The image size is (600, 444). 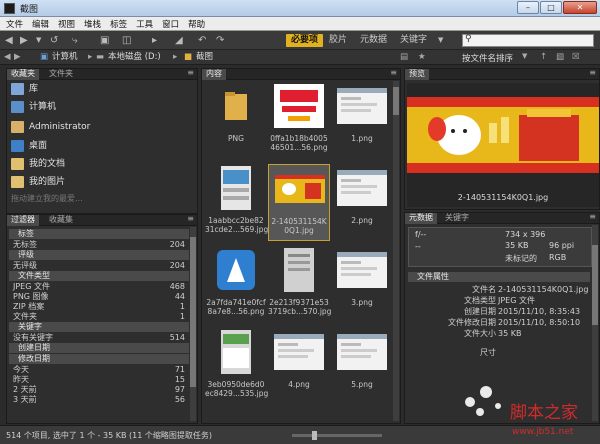 What do you see at coordinates (524, 56) in the screenshot?
I see `sort-dropdown-icon: ▼` at bounding box center [524, 56].